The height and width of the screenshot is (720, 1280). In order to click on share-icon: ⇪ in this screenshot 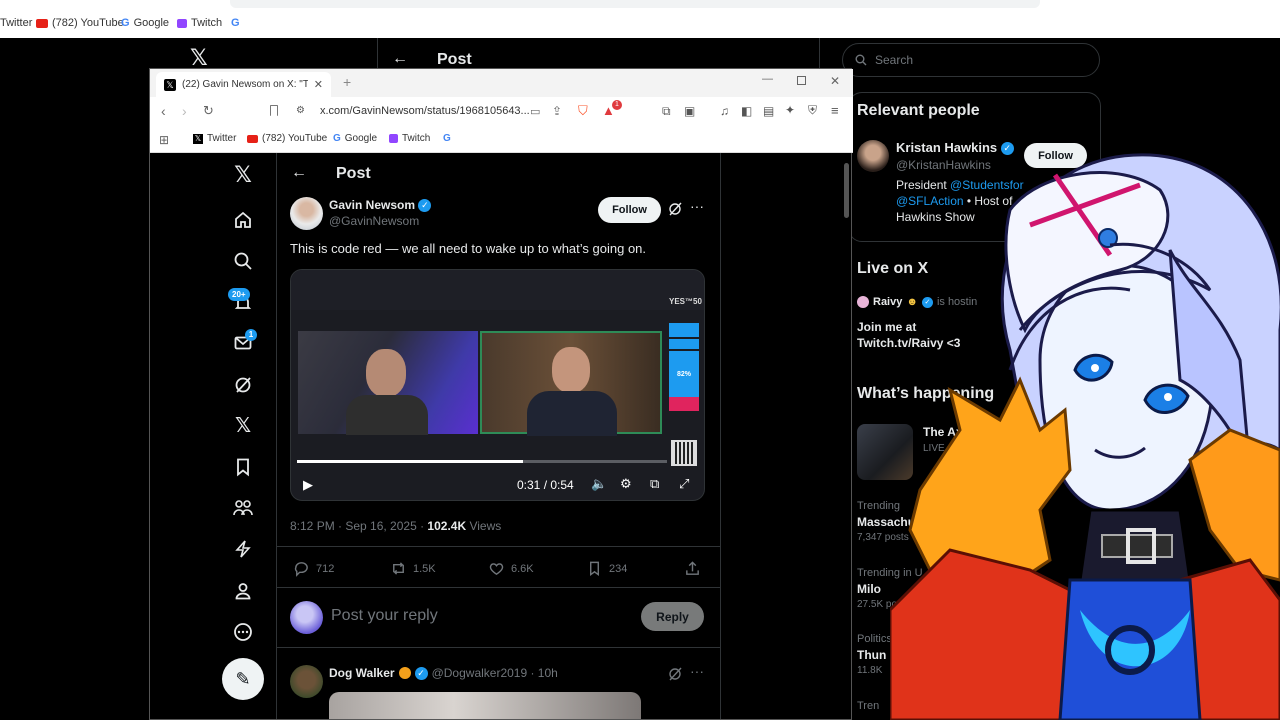, I will do `click(557, 111)`.